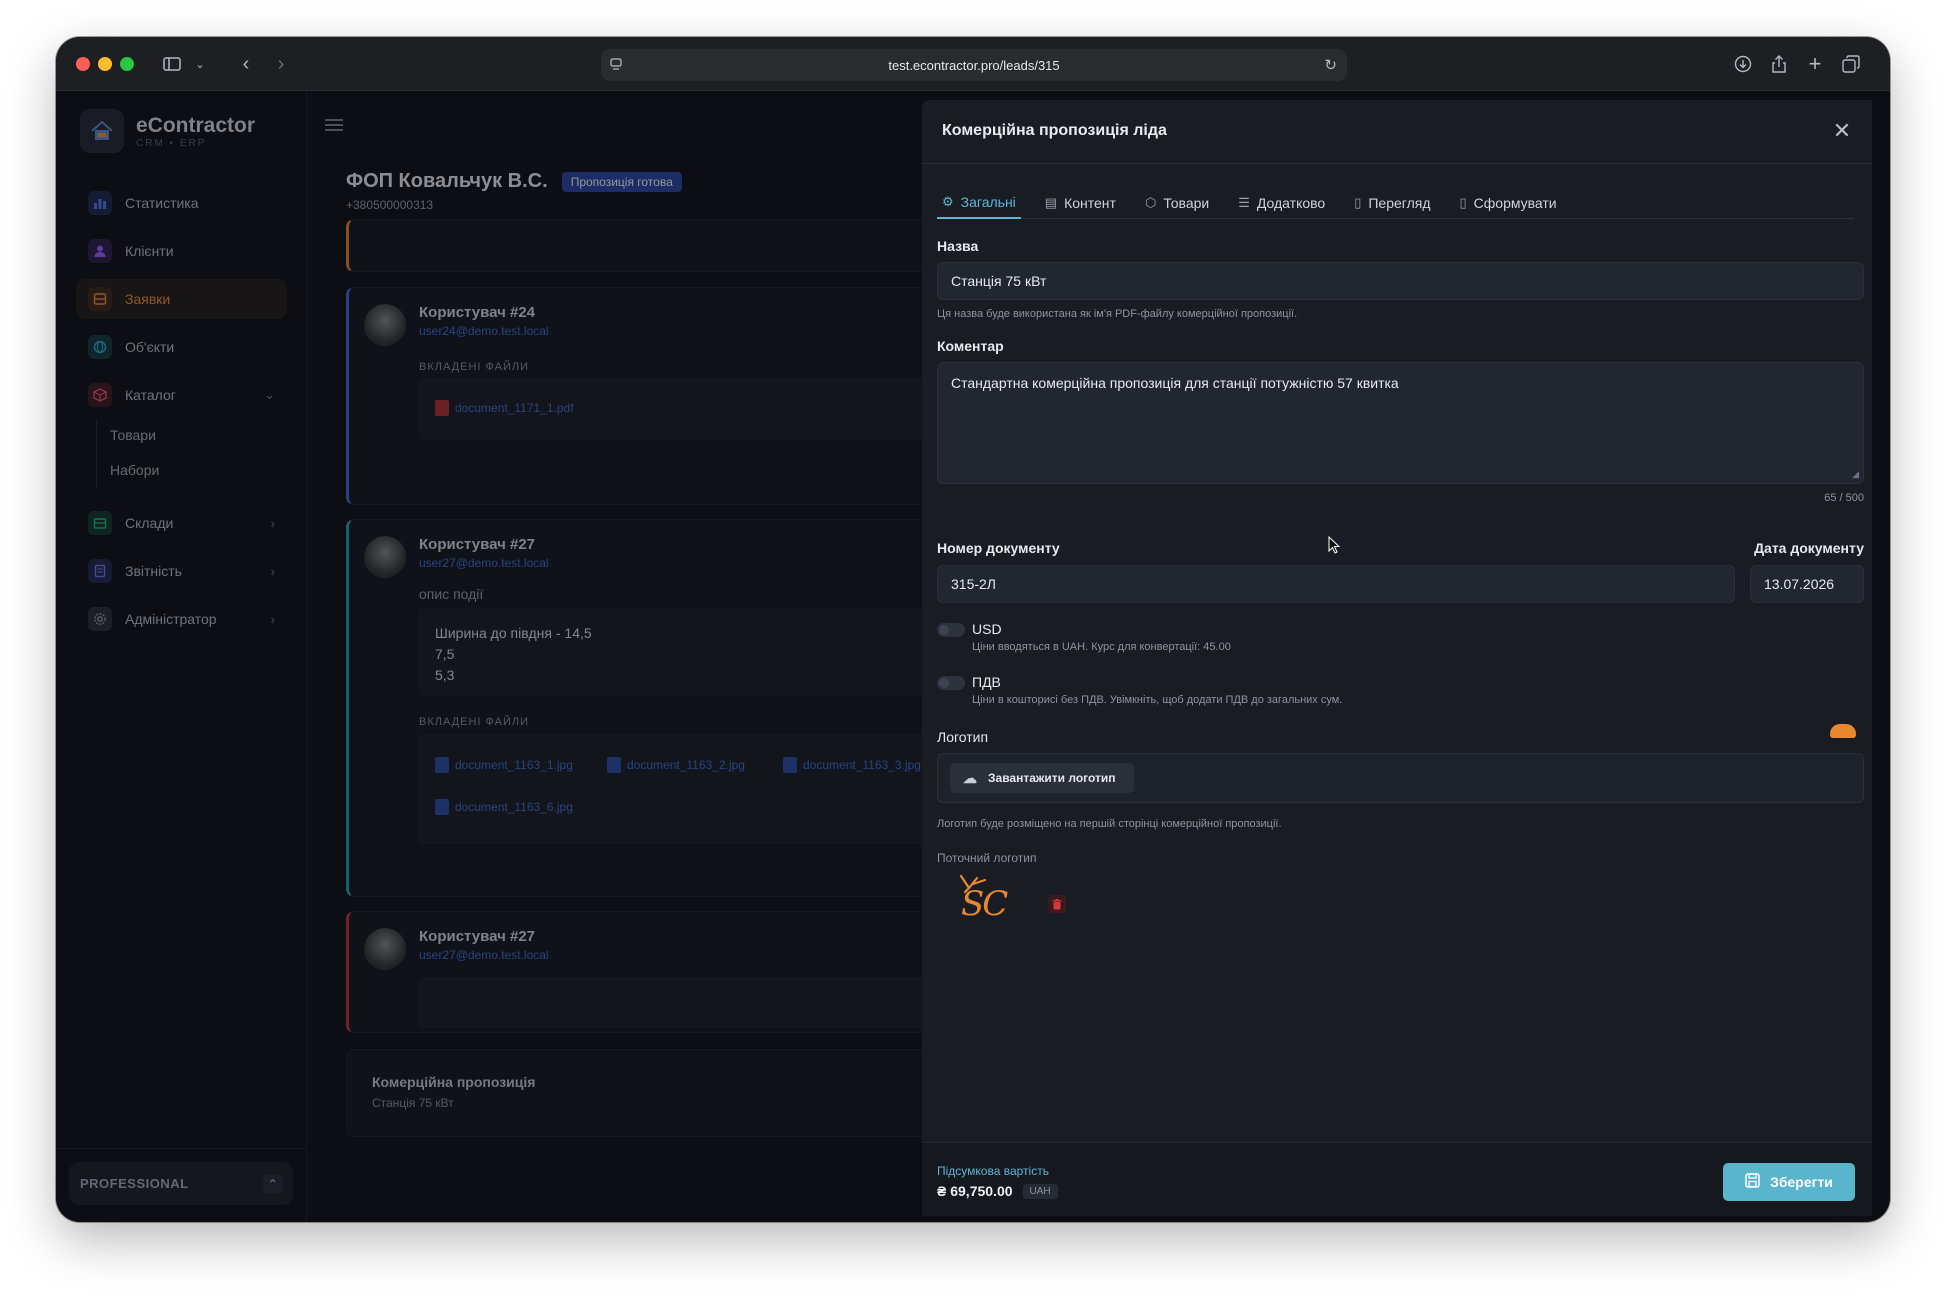 The height and width of the screenshot is (1296, 1945). Describe the element at coordinates (83, 64) in the screenshot. I see `close-window-button` at that location.